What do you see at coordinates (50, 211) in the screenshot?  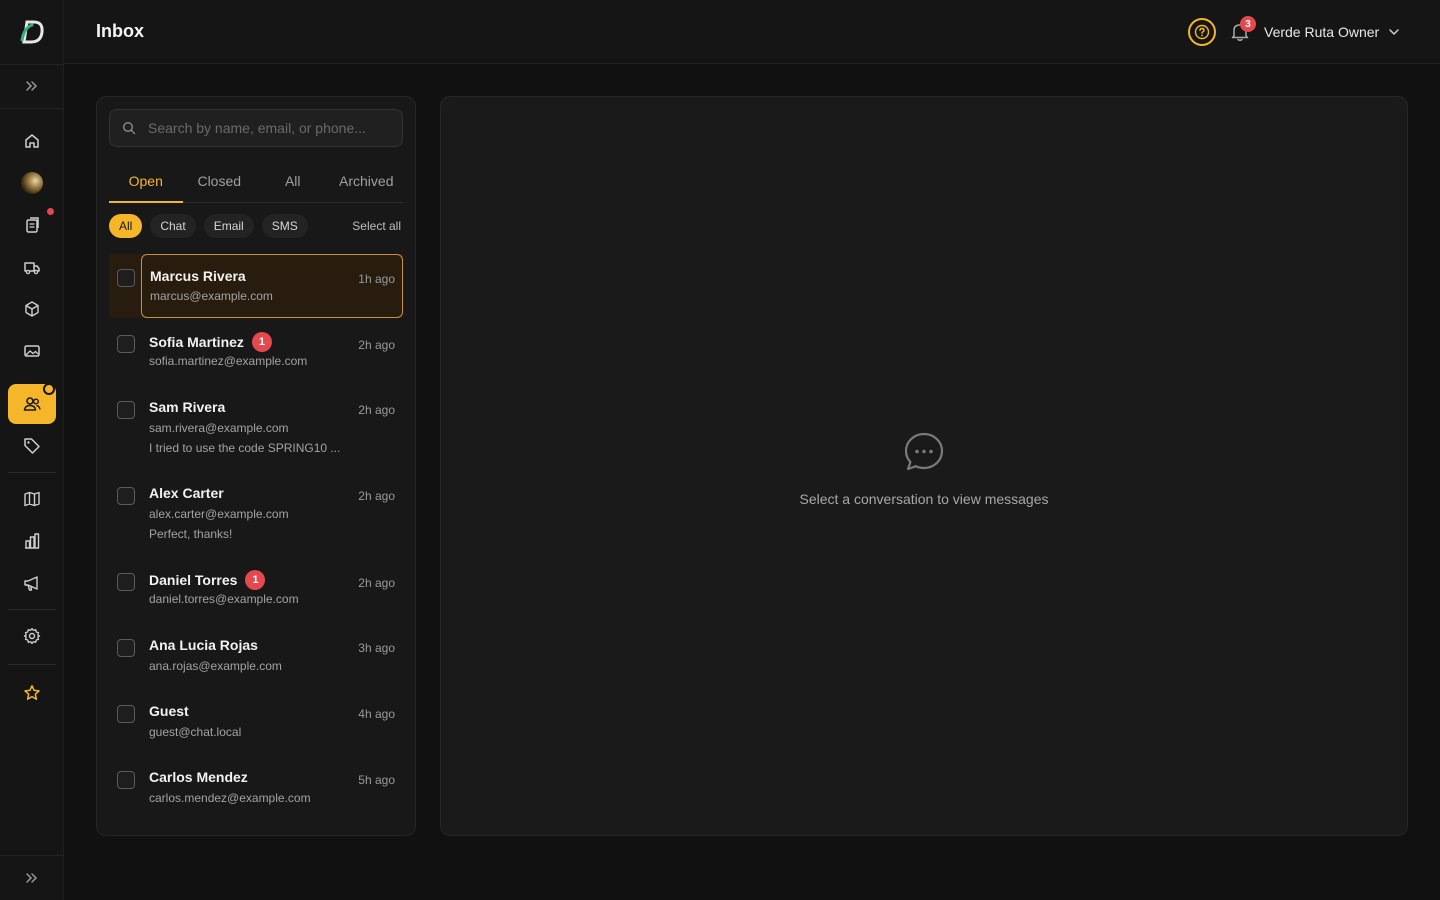 I see `orders-notification-dot` at bounding box center [50, 211].